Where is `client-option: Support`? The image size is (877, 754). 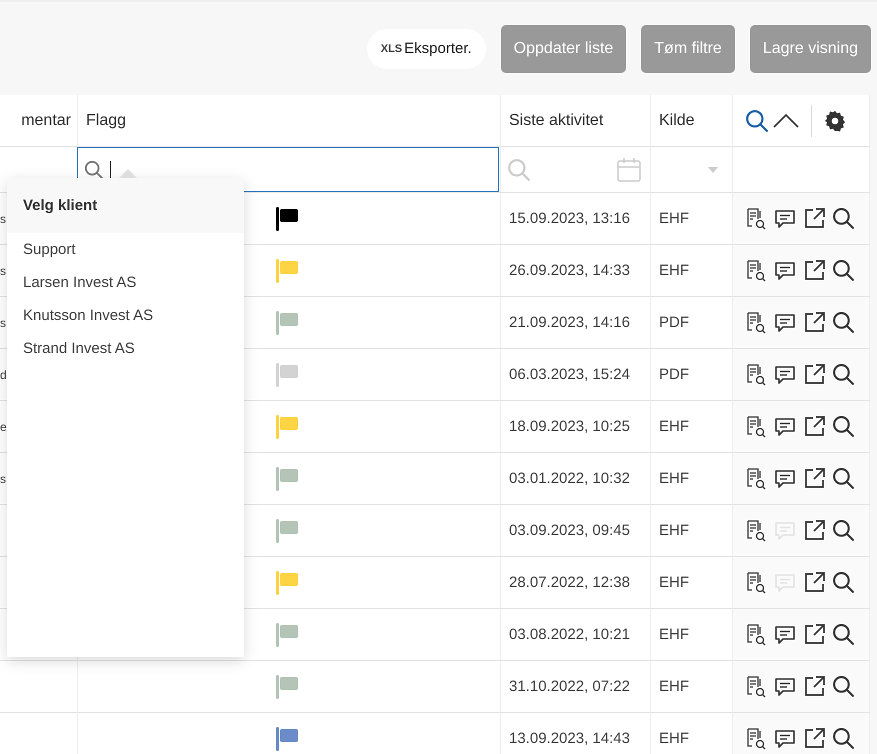
client-option: Support is located at coordinates (125, 249).